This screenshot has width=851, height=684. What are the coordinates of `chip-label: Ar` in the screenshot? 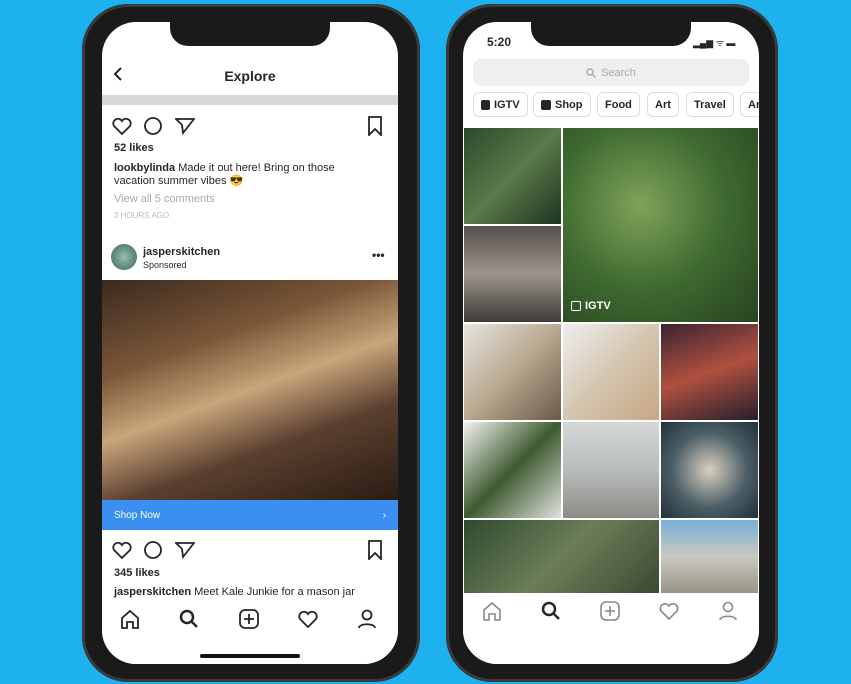 It's located at (753, 104).